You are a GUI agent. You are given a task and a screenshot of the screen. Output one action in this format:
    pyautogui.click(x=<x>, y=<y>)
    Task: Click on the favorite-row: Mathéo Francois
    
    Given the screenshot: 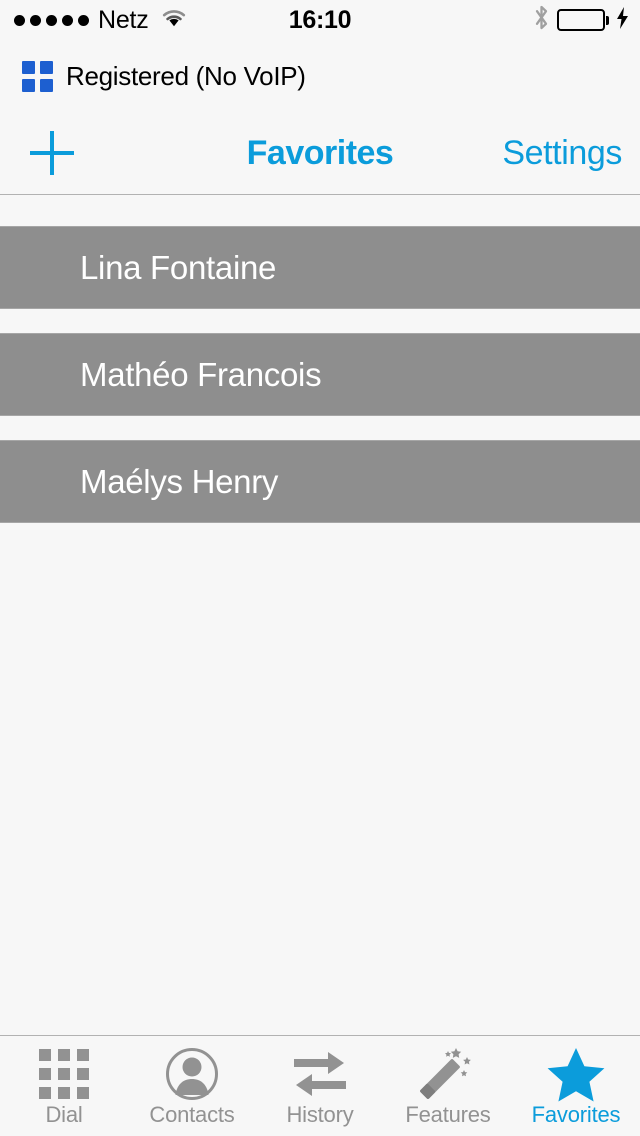 What is the action you would take?
    pyautogui.click(x=320, y=374)
    